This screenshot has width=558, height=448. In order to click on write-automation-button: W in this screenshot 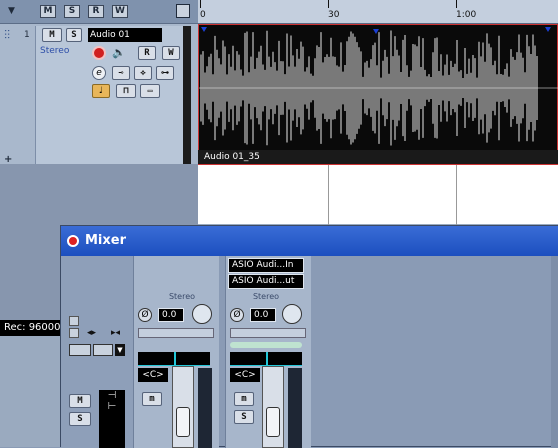, I will do `click(171, 53)`.